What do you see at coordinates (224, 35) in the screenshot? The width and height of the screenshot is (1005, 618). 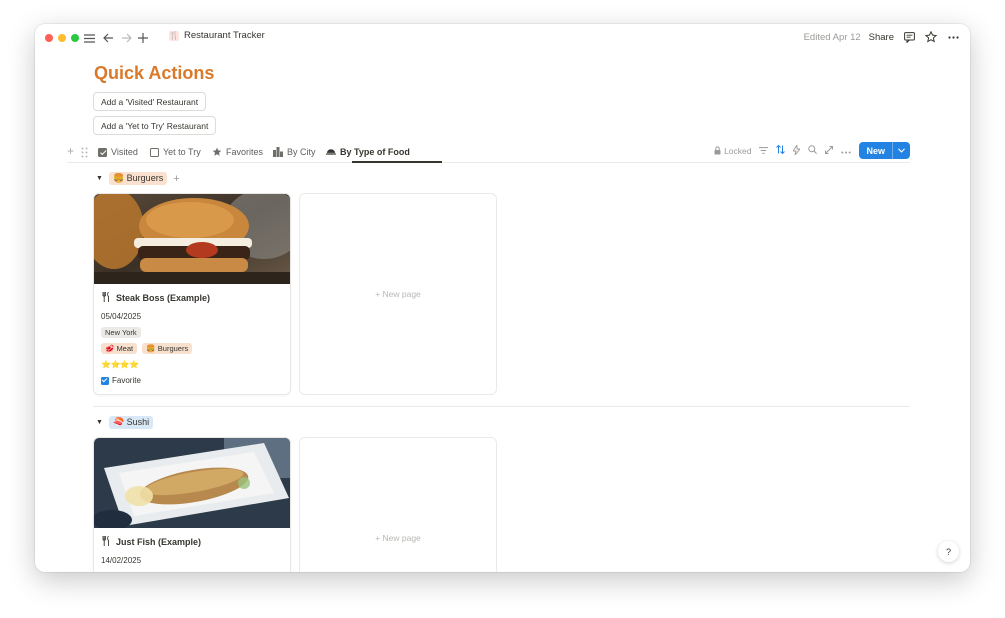 I see `breadcrumb-title: Restaurant Tracker` at bounding box center [224, 35].